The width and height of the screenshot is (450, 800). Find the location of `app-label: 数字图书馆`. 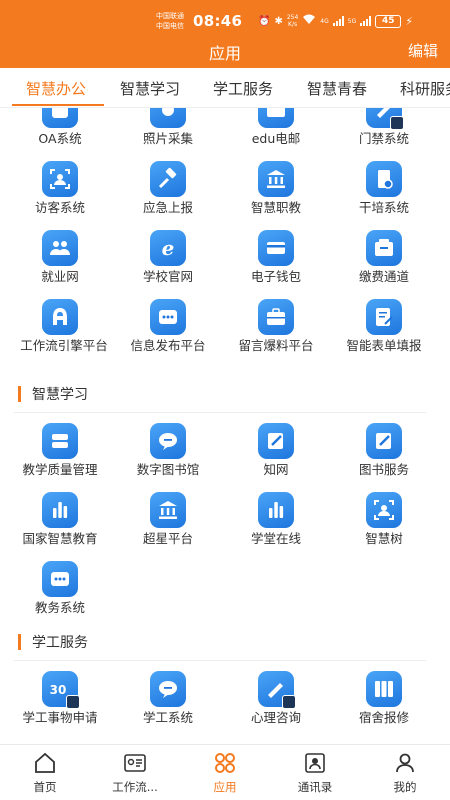

app-label: 数字图书馆 is located at coordinates (168, 469).